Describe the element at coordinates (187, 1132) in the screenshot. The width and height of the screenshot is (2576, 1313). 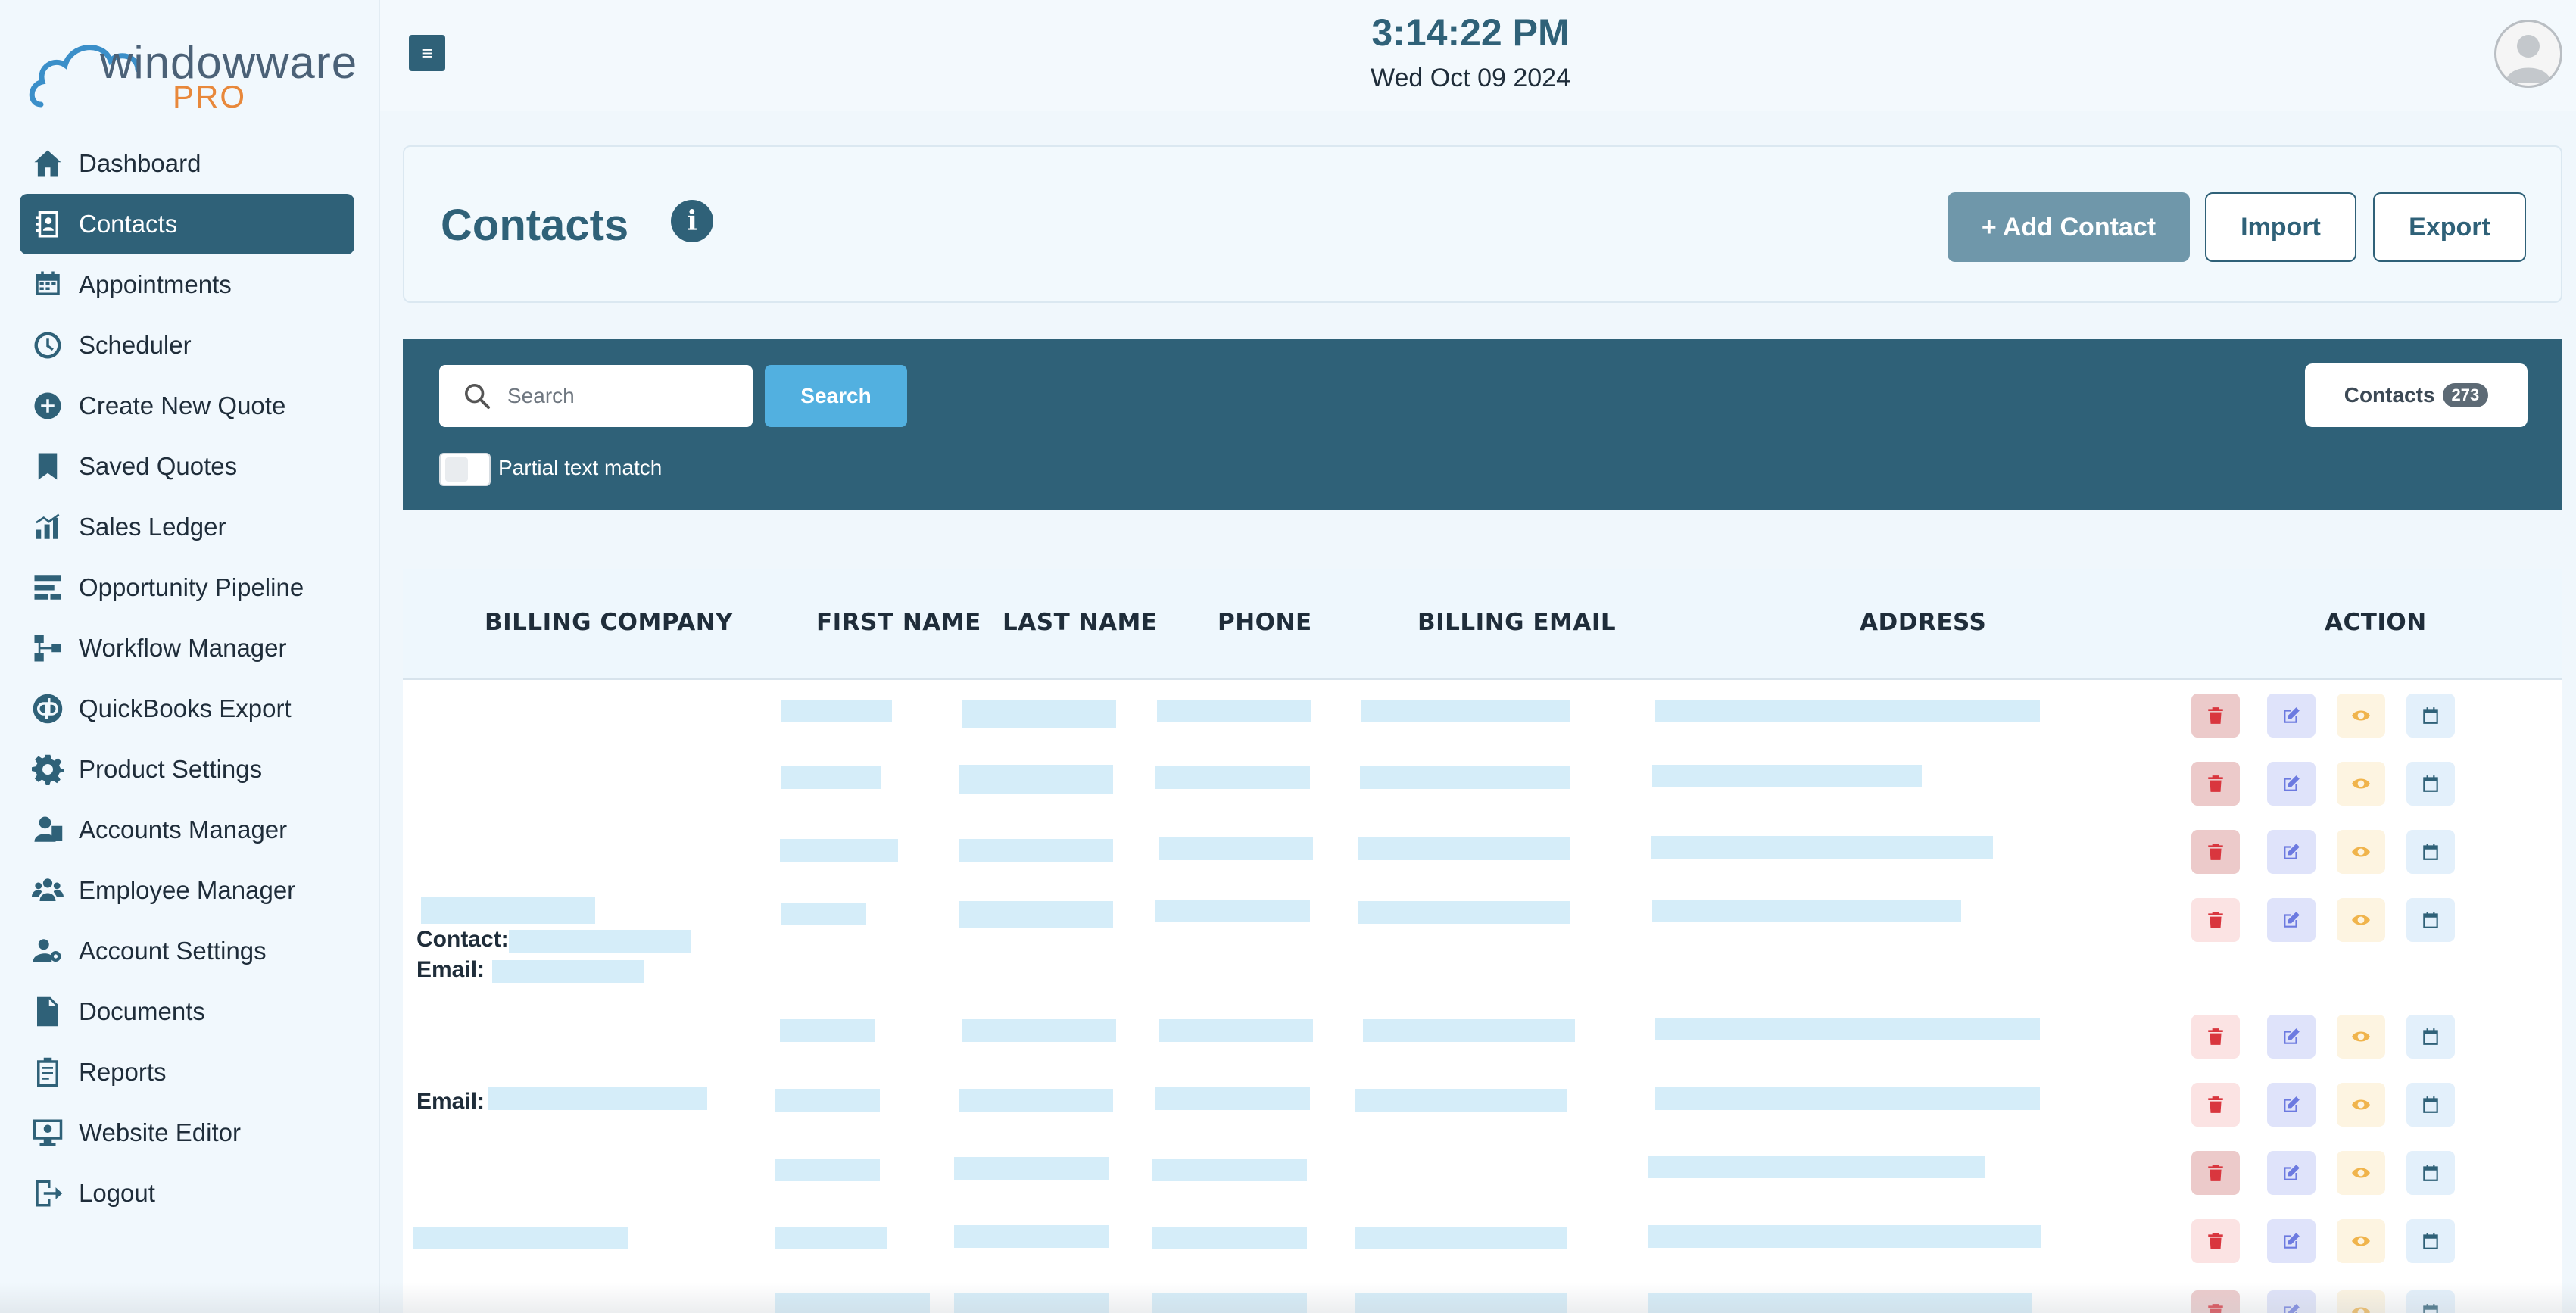
I see `sidebar-item-website-editor: Website Editor` at that location.